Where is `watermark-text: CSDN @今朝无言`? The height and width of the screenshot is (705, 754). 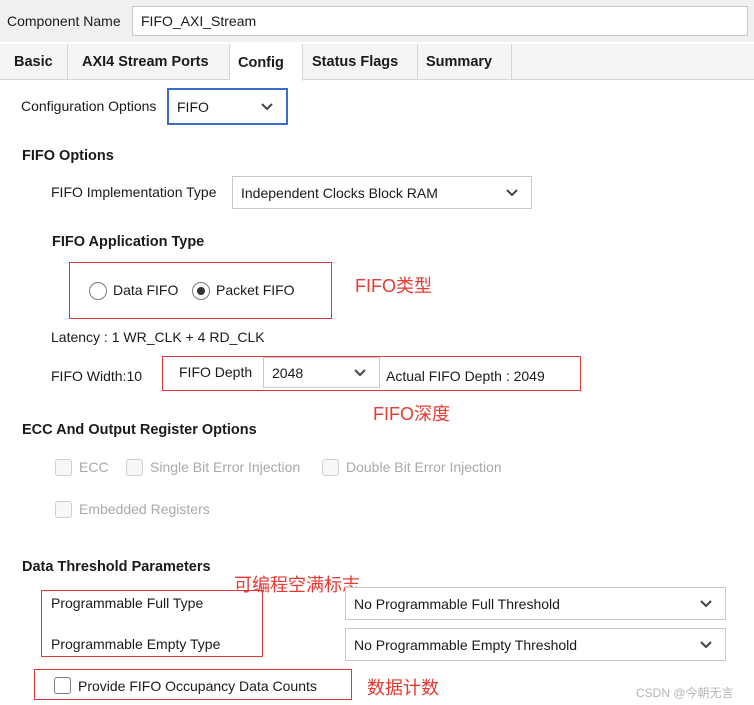
watermark-text: CSDN @今朝无言 is located at coordinates (685, 693).